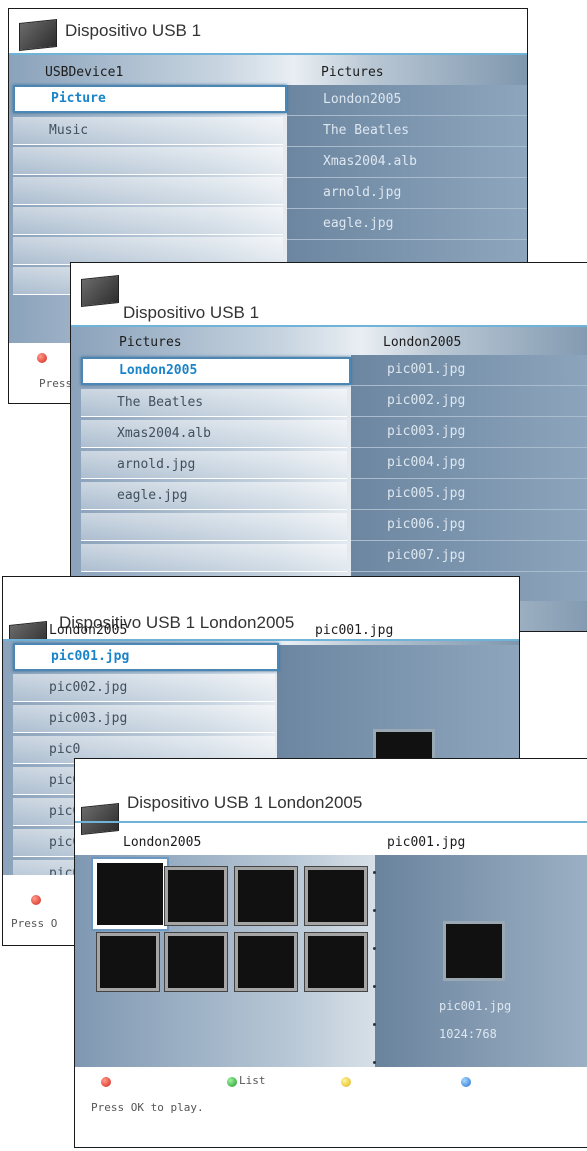 This screenshot has width=587, height=1151. Describe the element at coordinates (147, 1107) in the screenshot. I see `footer-hint: Press OK to play.` at that location.